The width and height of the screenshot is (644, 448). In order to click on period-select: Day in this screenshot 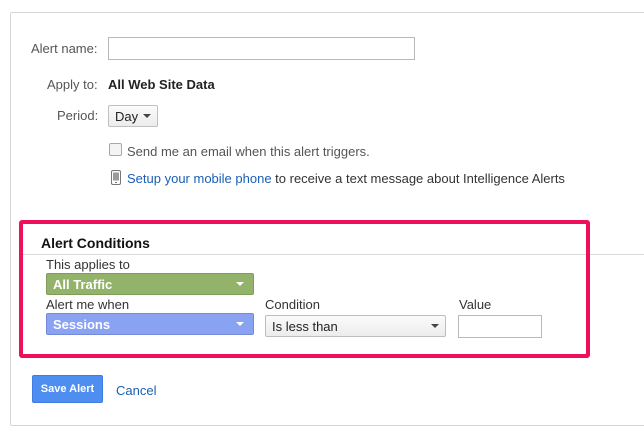, I will do `click(133, 116)`.